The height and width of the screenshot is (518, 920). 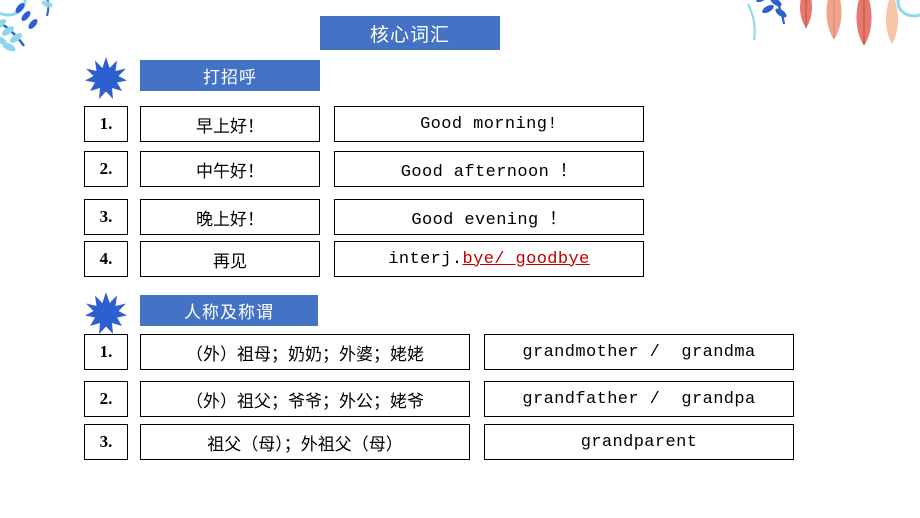 I want to click on foliage-decoration-top-right, so click(x=833, y=56).